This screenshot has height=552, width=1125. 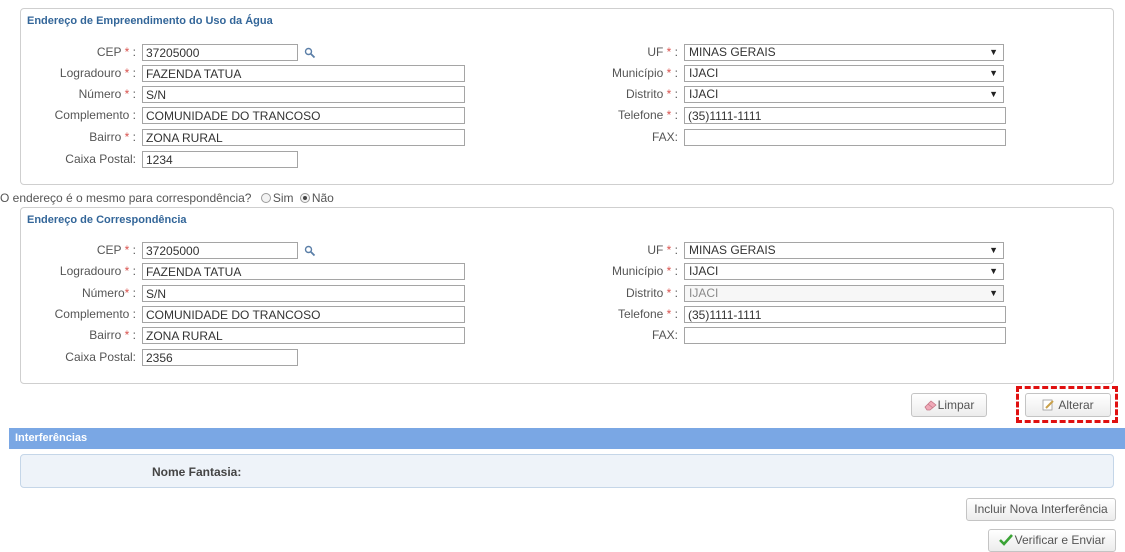 I want to click on numero-label: Número * :, so click(x=107, y=94).